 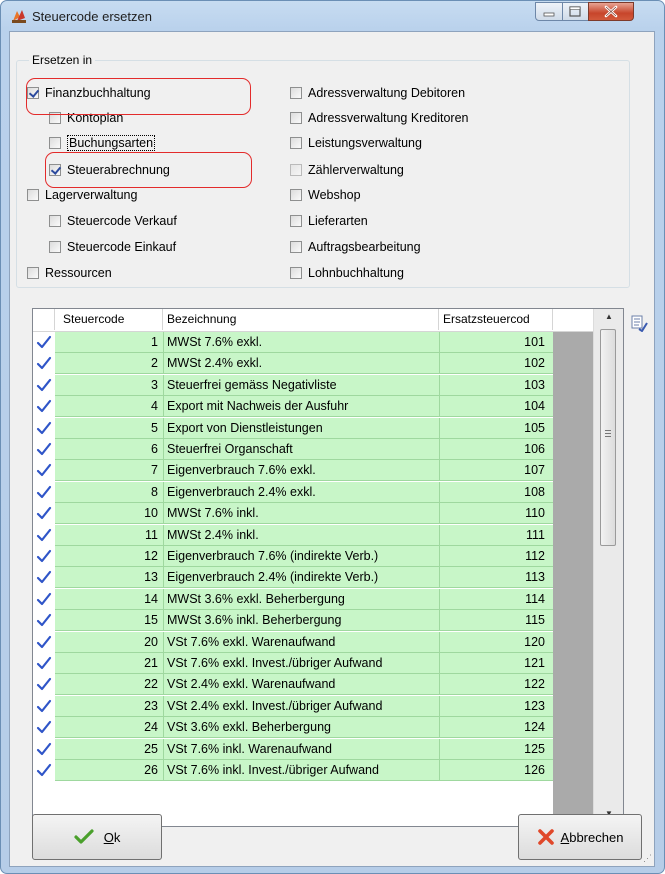 What do you see at coordinates (293, 385) in the screenshot?
I see `table-row: 3 Steuerfrei gemäss Negativliste 103` at bounding box center [293, 385].